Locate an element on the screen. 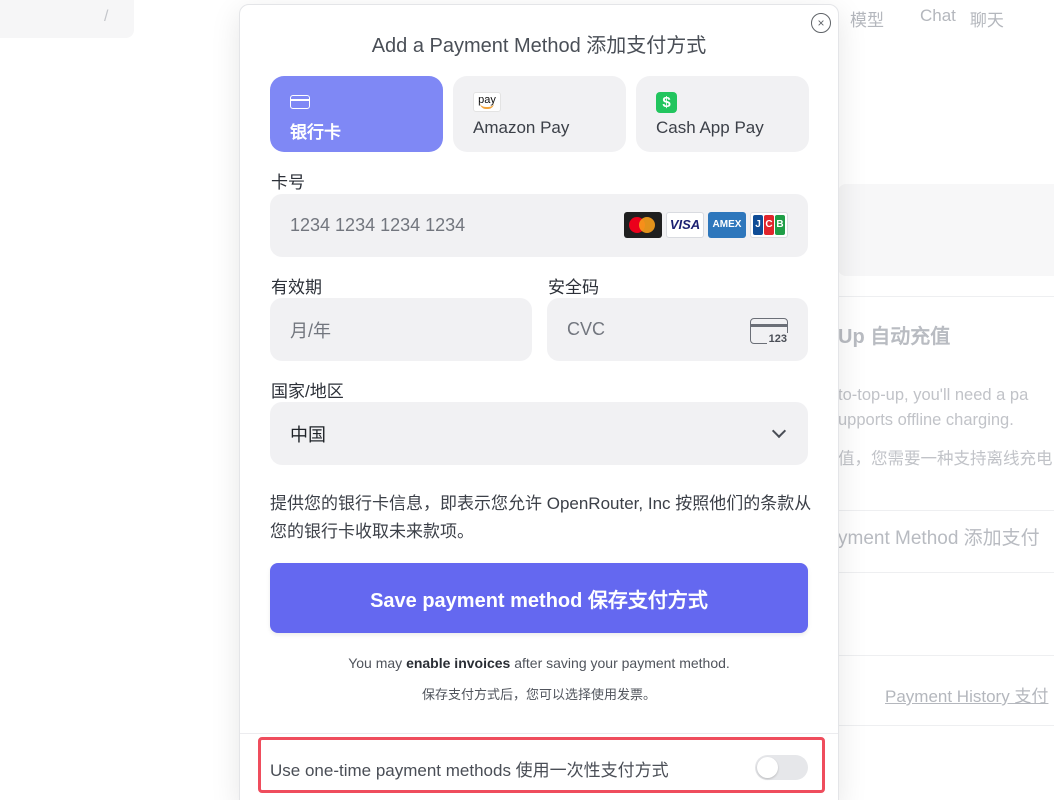  modal-title: Add a Payment Method 添加支付方式 is located at coordinates (539, 46).